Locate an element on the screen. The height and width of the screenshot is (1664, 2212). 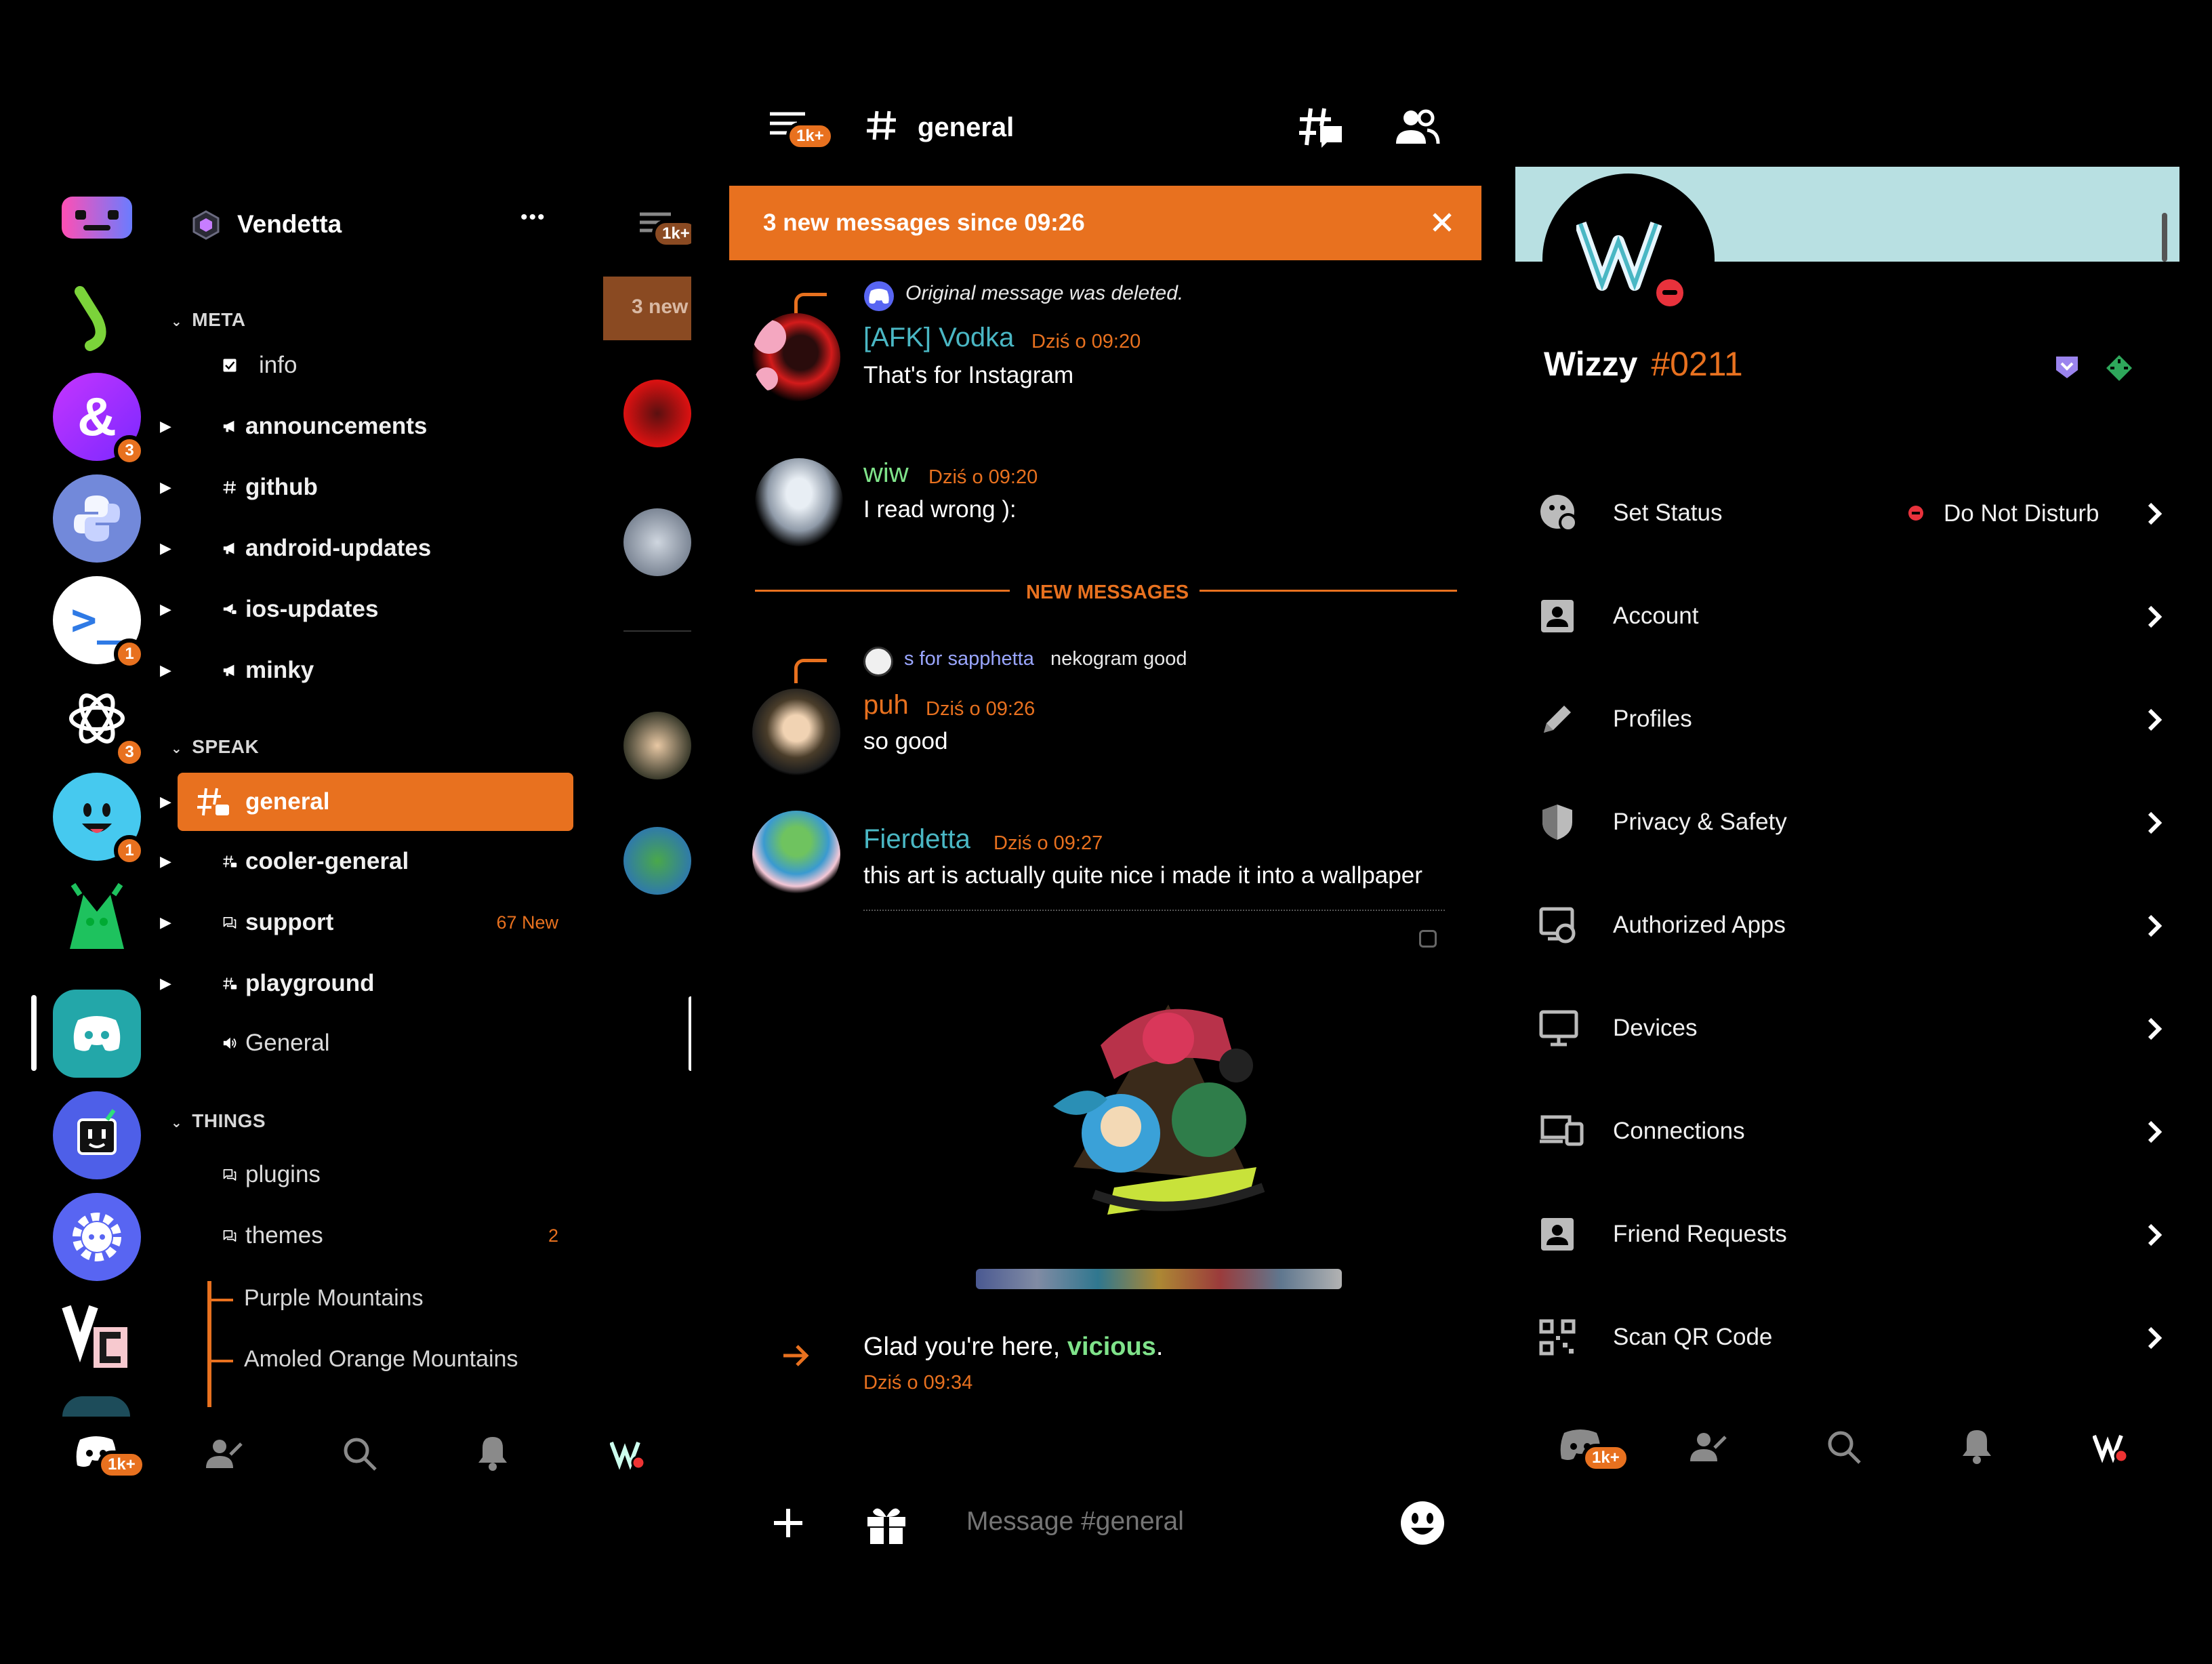
channel-label: general is located at coordinates (287, 801).